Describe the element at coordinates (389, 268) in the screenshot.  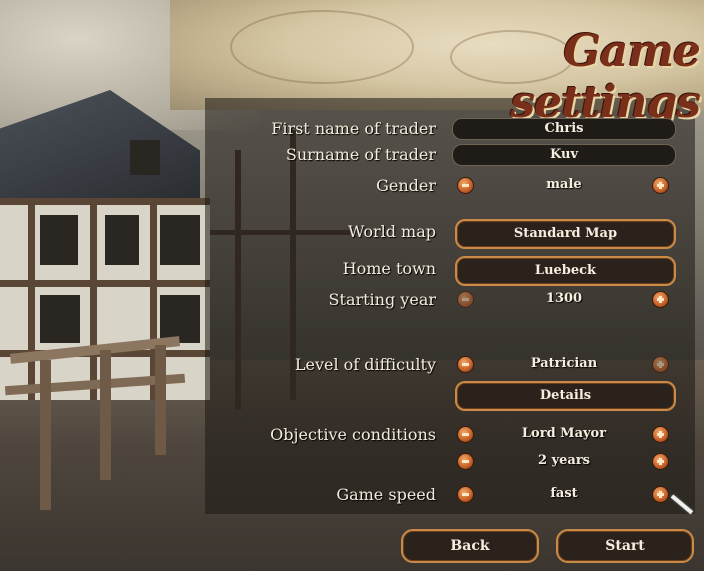
I see `home-town-label: Home town` at that location.